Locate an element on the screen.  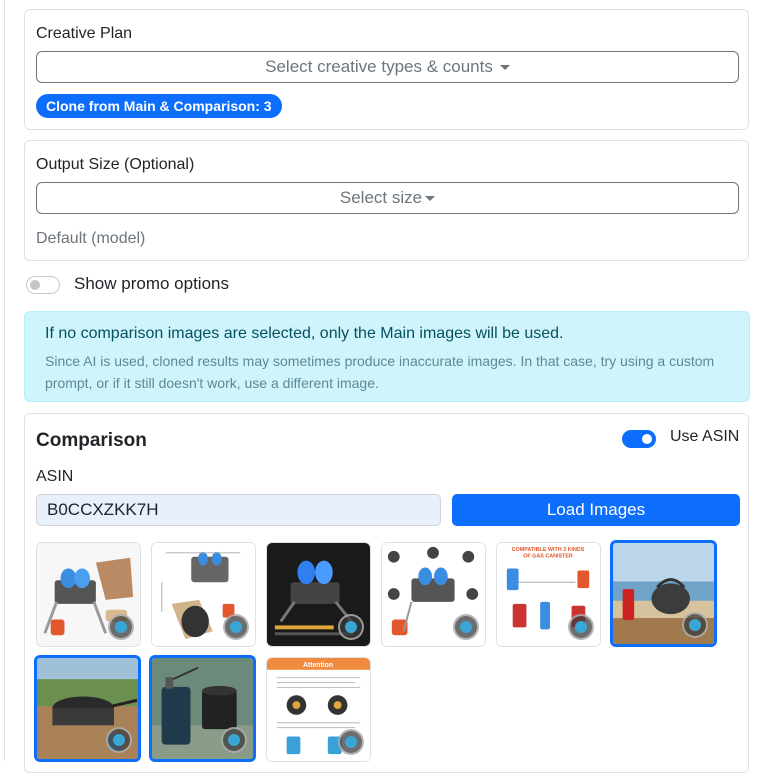
creative-plan-label: Creative Plan is located at coordinates (84, 33).